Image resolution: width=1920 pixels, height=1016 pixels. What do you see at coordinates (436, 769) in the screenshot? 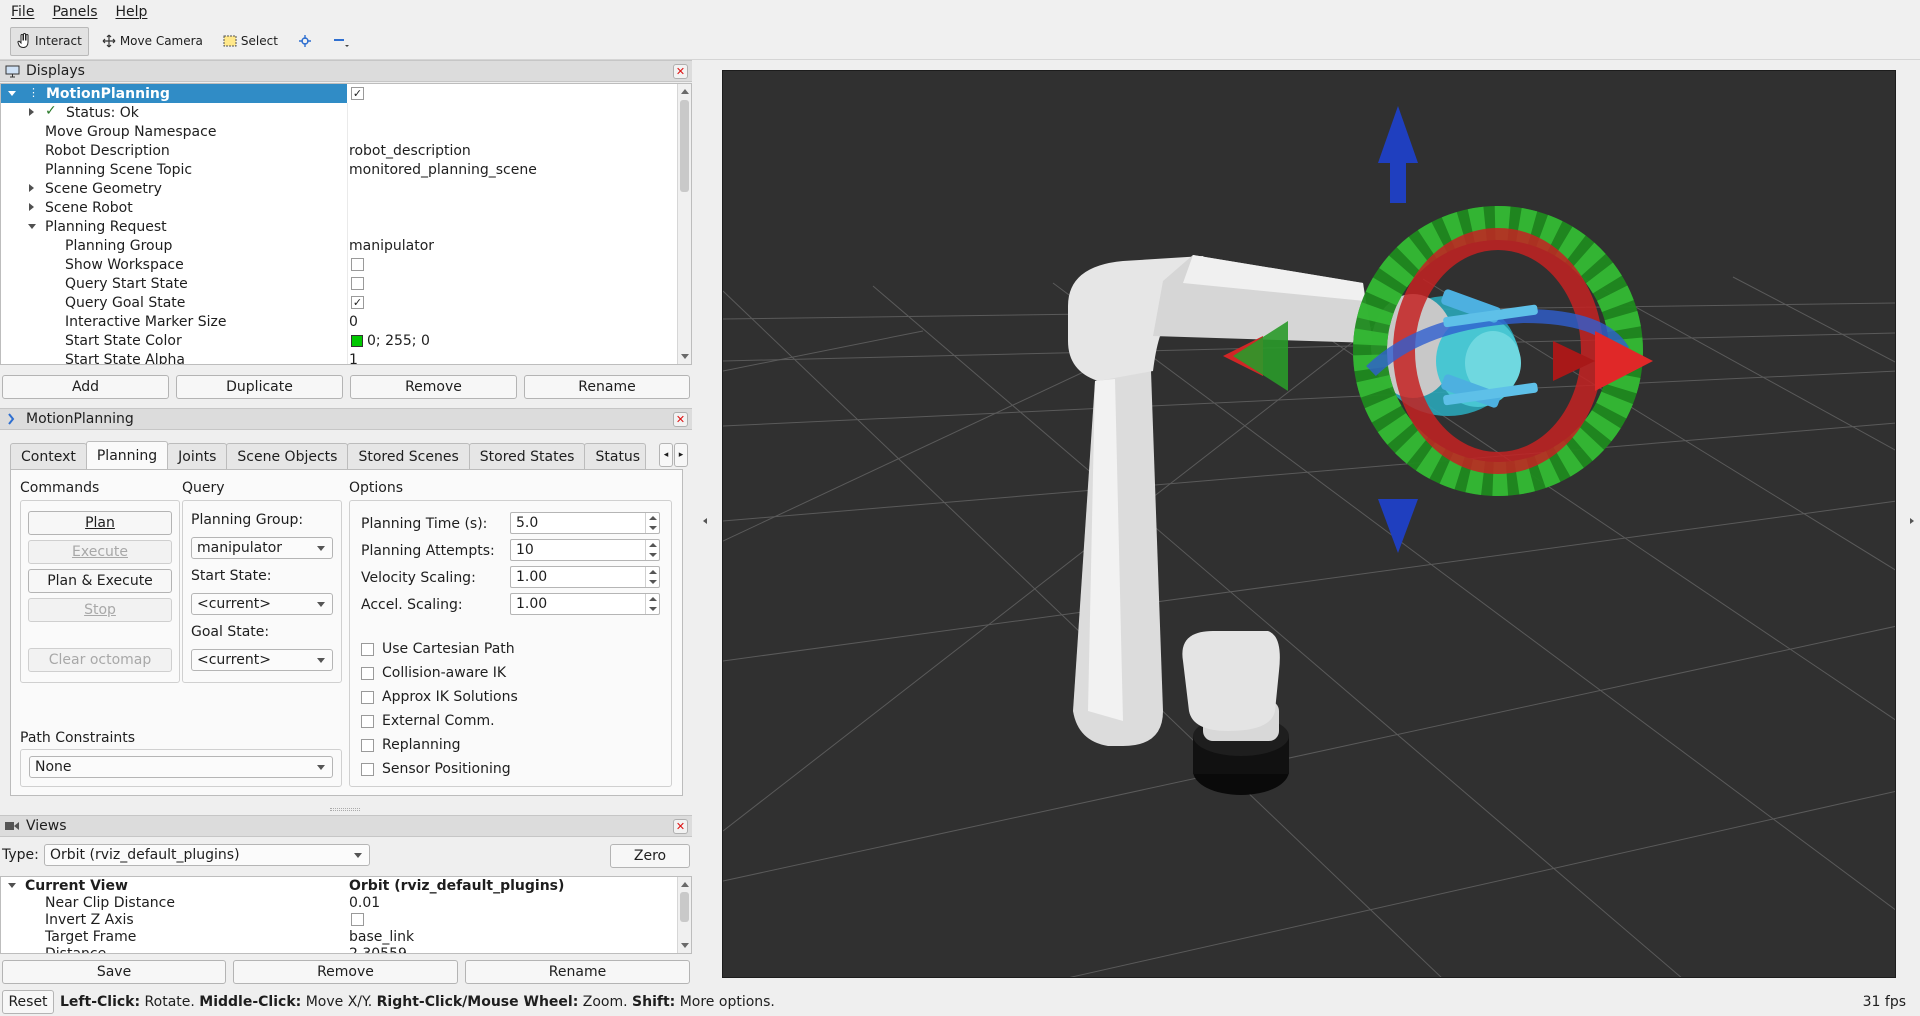
I see `sensor-positioning-checkbox: Sensor Positioning` at bounding box center [436, 769].